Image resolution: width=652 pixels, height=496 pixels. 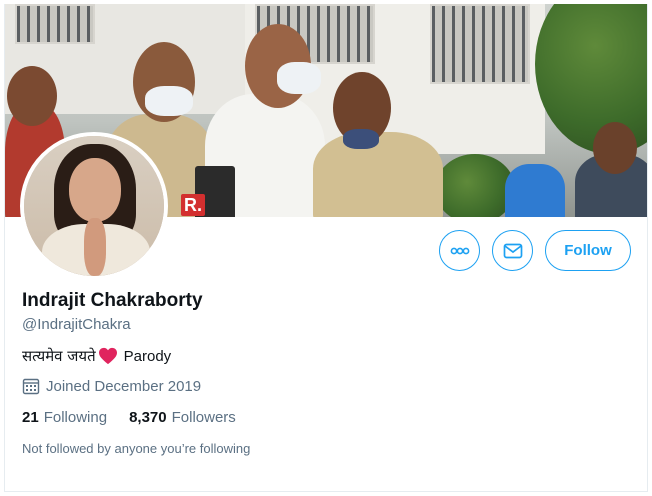 What do you see at coordinates (59, 356) in the screenshot?
I see `bio-text: सत्यमेव जयते` at bounding box center [59, 356].